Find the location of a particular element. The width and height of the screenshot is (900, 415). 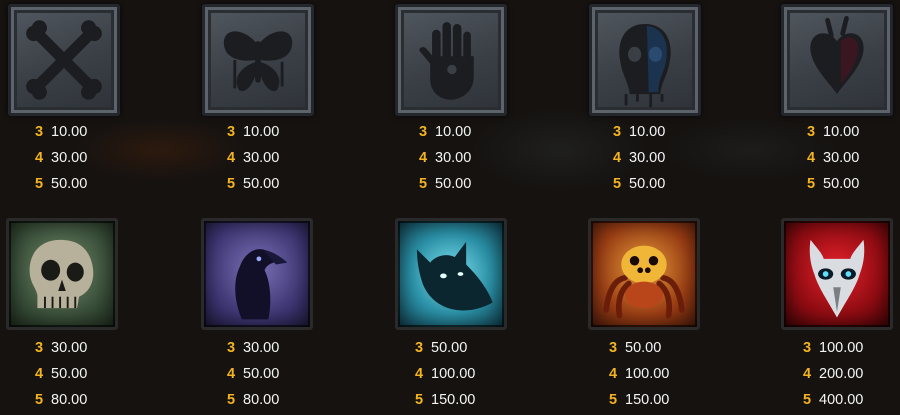

pay-row: 4 200.00 is located at coordinates (833, 374).